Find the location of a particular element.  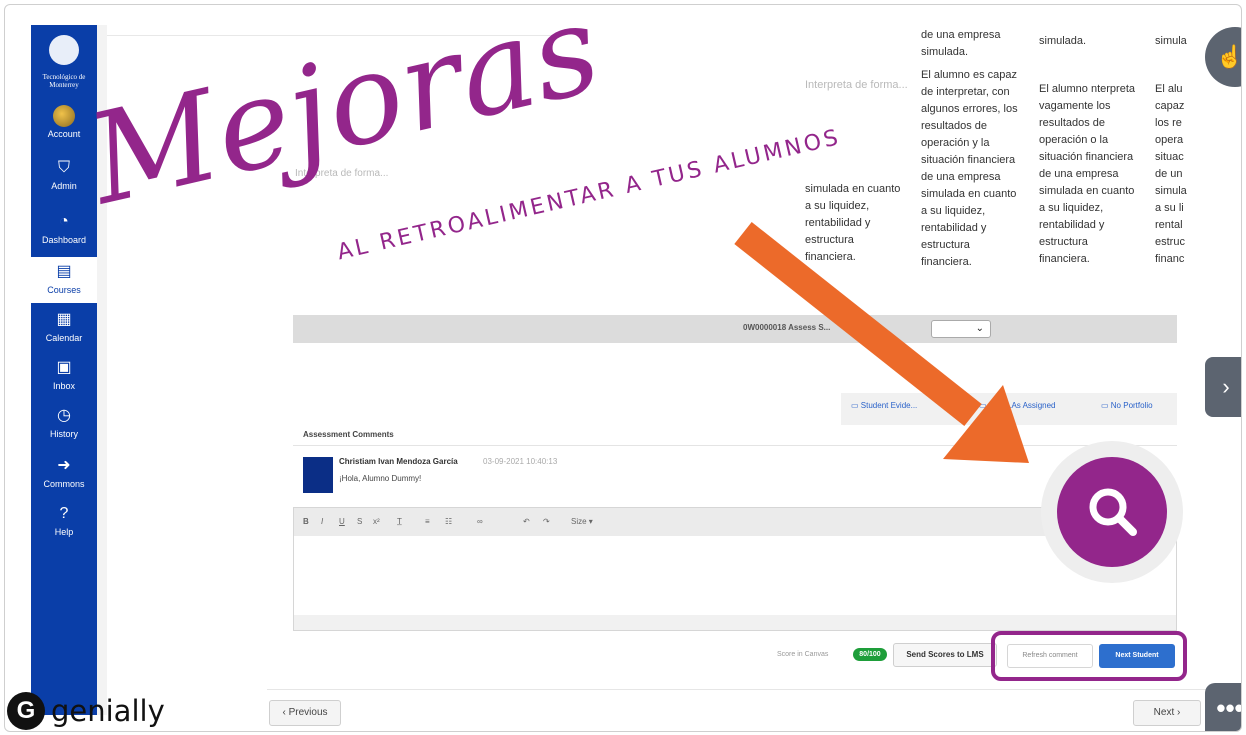

next-slide-button: › is located at coordinates (1223, 387).